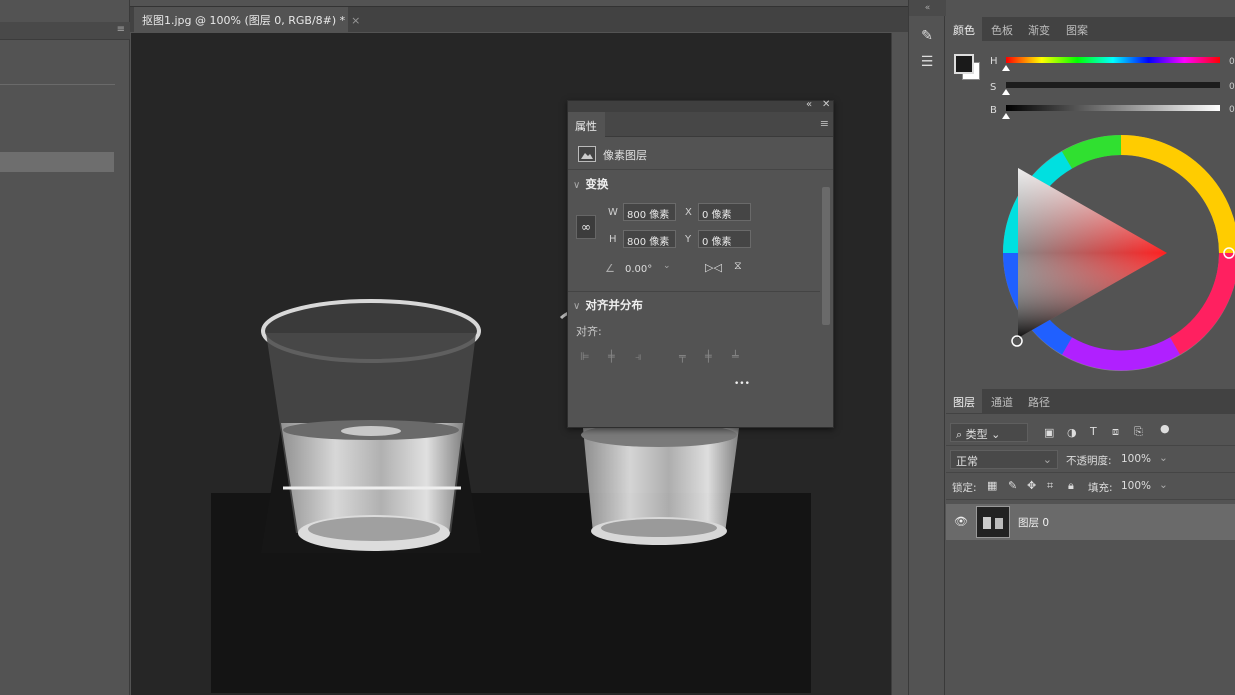  Describe the element at coordinates (613, 239) in the screenshot. I see `h-label: H` at that location.